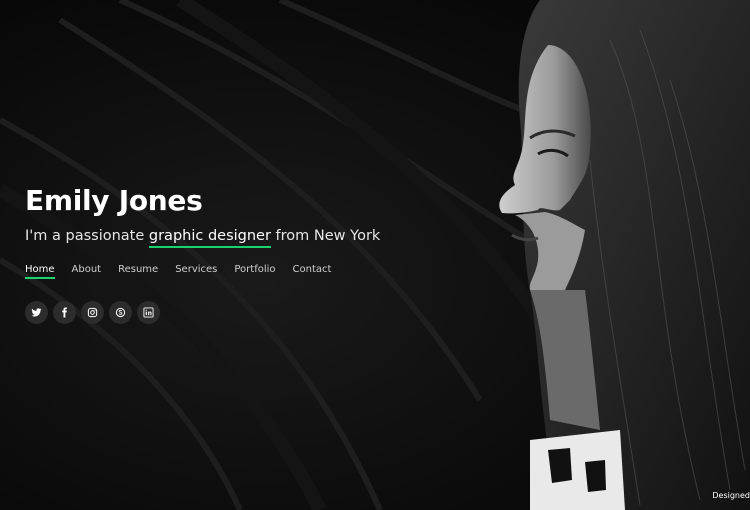 This screenshot has height=510, width=750. Describe the element at coordinates (40, 271) in the screenshot. I see `nav-item-home: Home` at that location.